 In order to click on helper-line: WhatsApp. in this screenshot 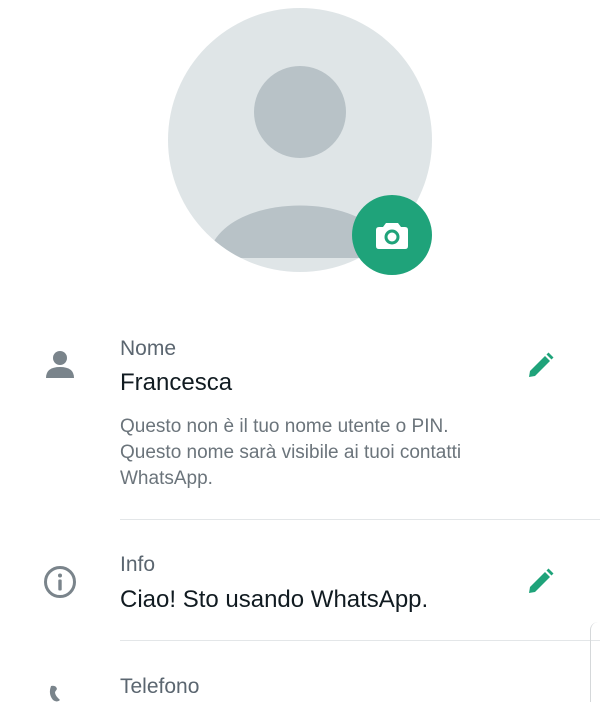, I will do `click(166, 478)`.